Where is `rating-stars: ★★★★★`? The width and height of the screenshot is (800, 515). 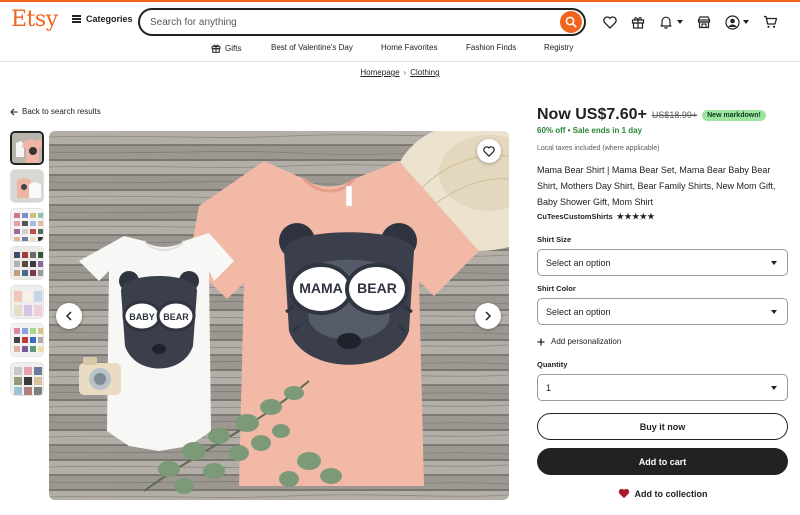 rating-stars: ★★★★★ is located at coordinates (636, 216).